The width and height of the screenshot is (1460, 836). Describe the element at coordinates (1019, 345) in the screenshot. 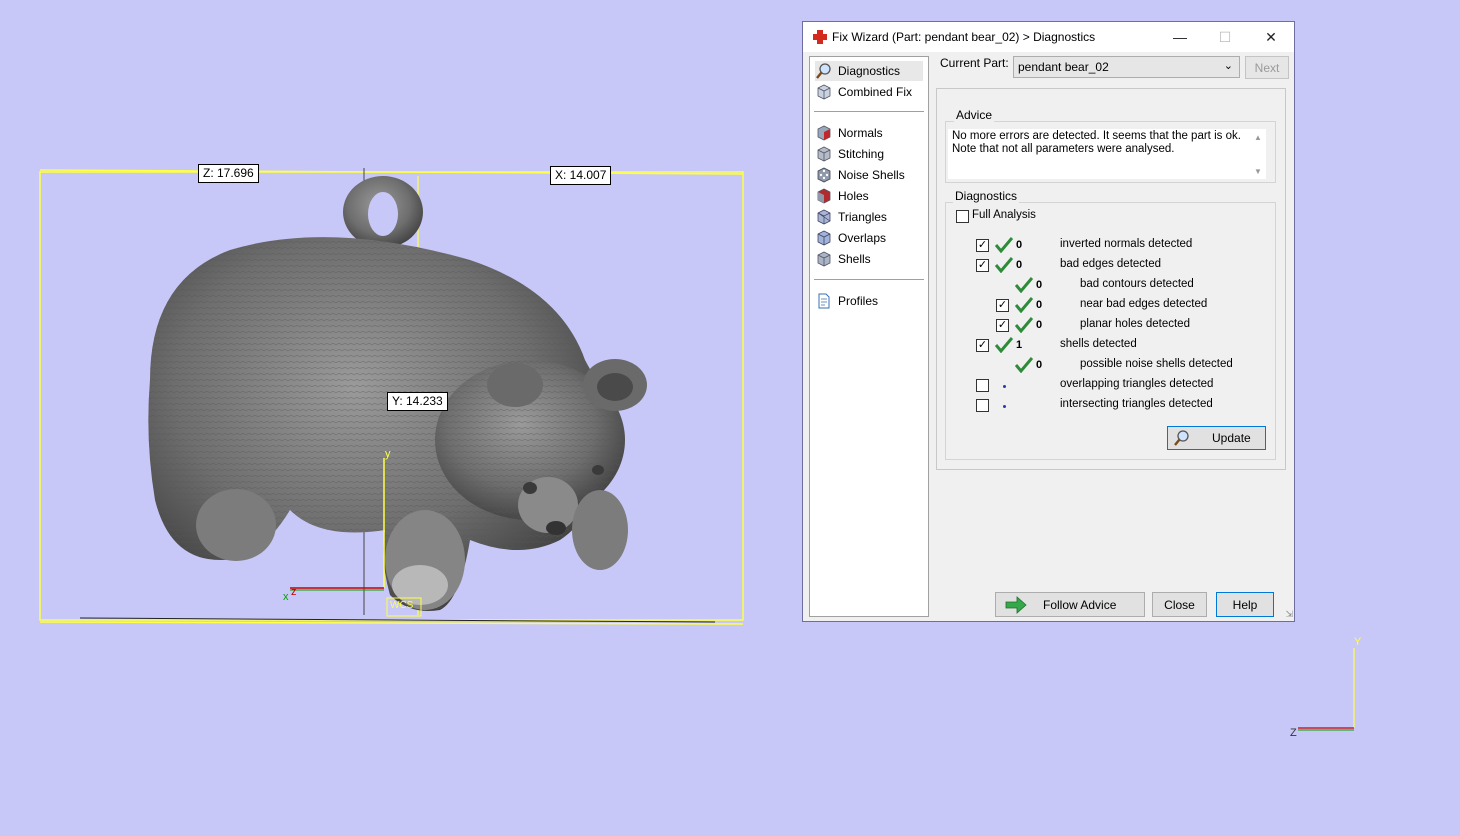

I see `shells-count: 1` at that location.